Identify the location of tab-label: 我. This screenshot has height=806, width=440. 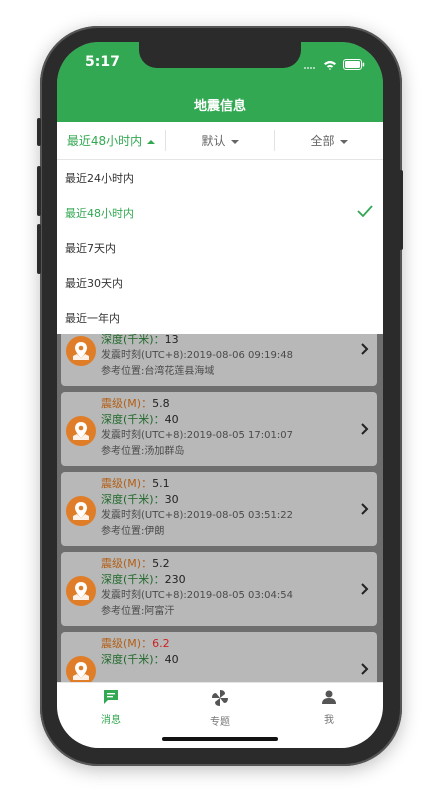
(329, 720).